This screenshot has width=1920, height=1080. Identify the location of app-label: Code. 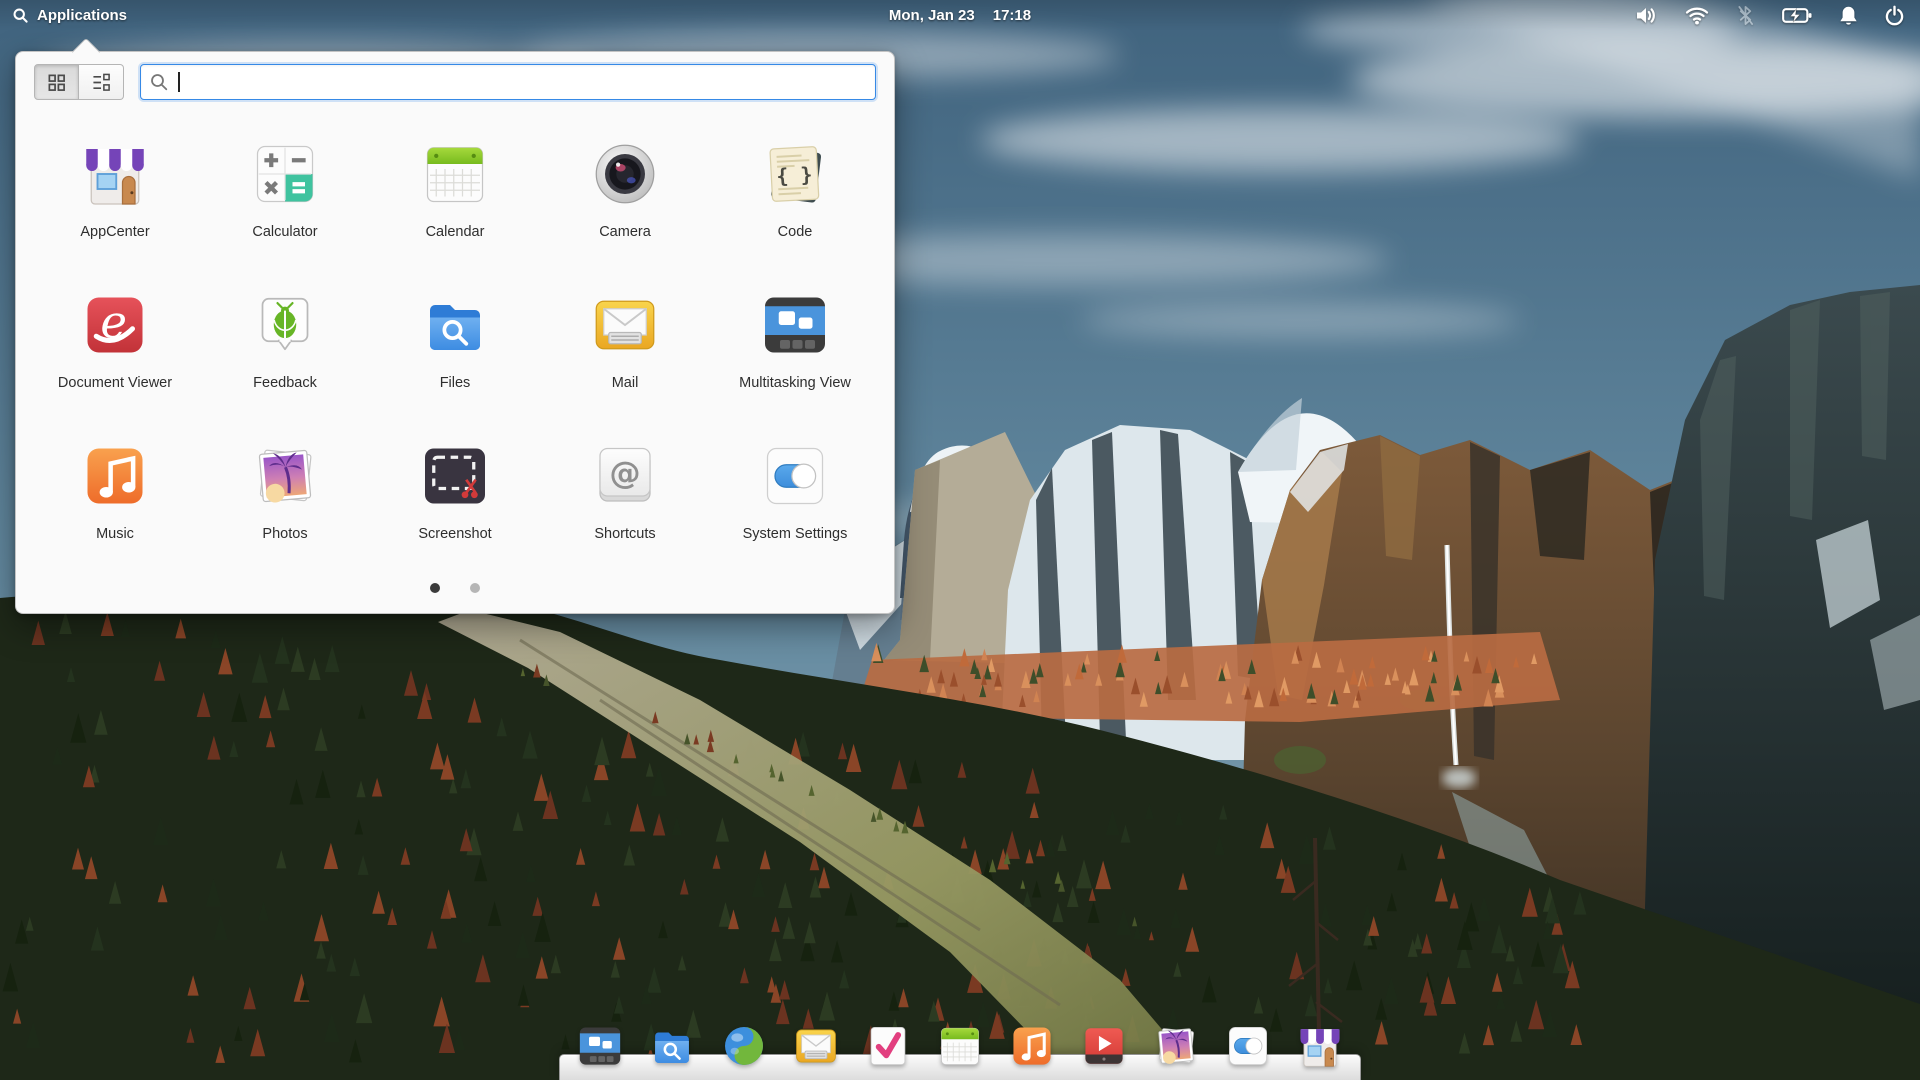
(795, 232).